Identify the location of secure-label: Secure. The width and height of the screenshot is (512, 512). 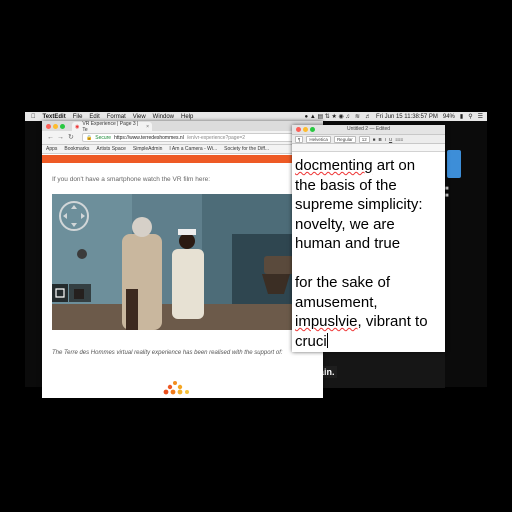
(103, 137).